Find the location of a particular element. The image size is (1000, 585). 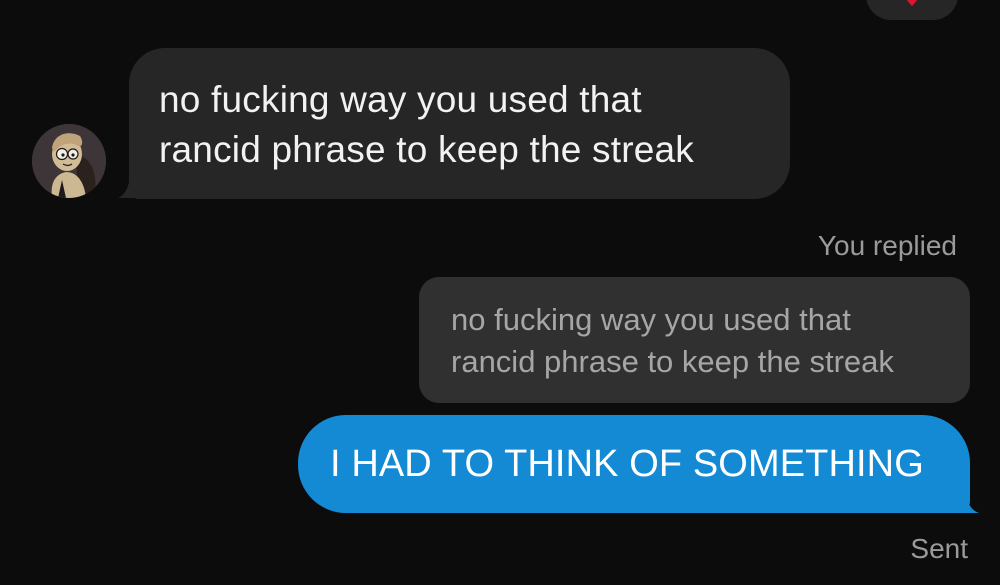

avatar-illustration-icon is located at coordinates (69, 161).